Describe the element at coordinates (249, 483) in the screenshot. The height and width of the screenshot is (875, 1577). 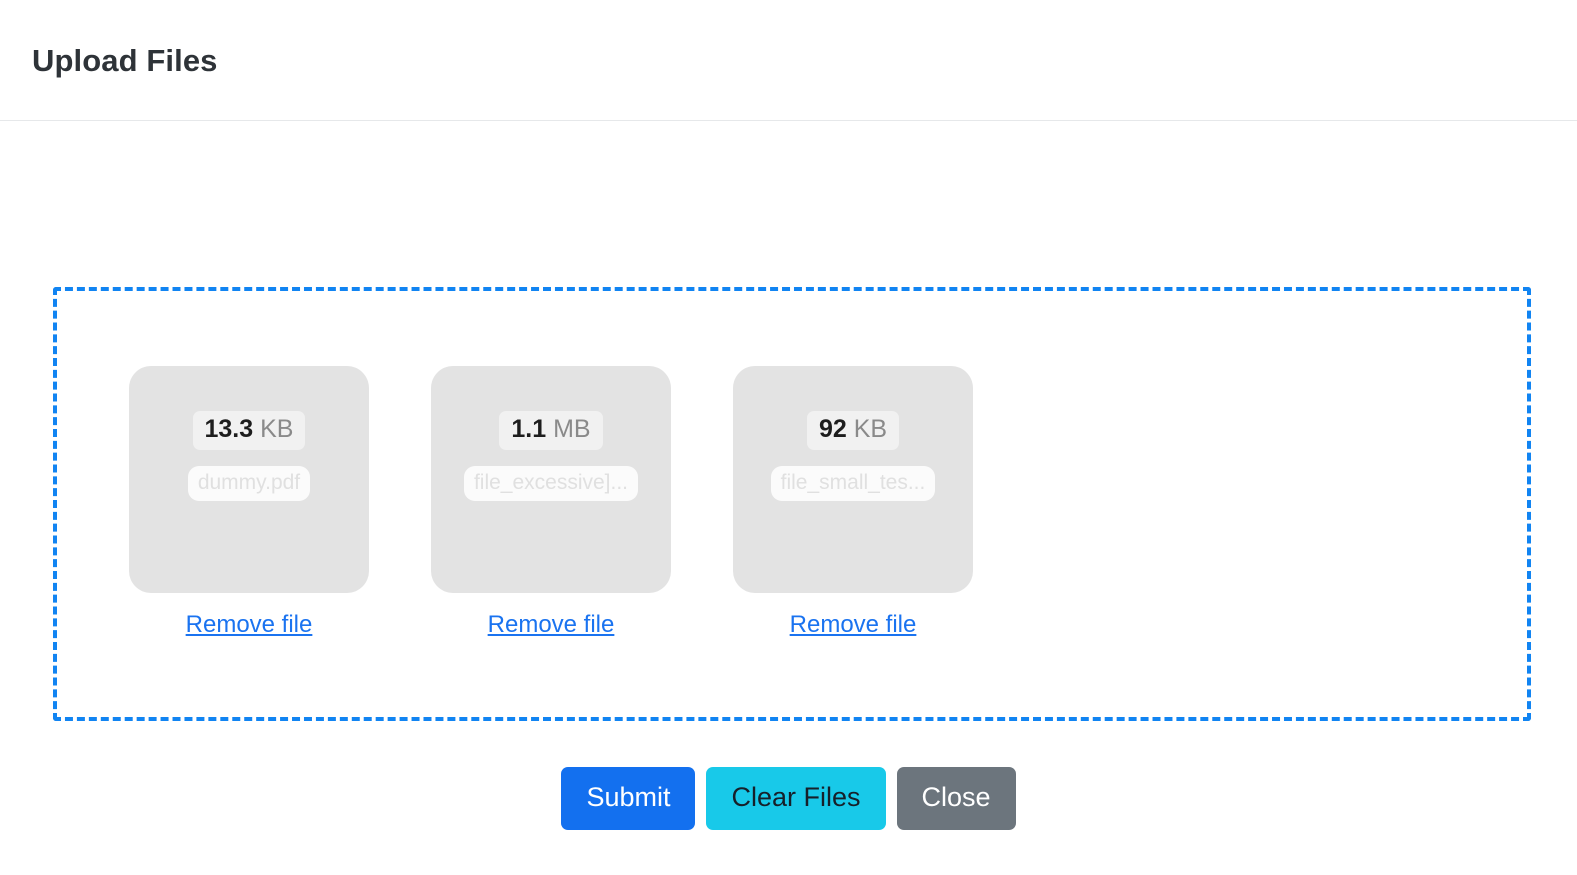
I see `file-name-label: dummy.pdf` at that location.